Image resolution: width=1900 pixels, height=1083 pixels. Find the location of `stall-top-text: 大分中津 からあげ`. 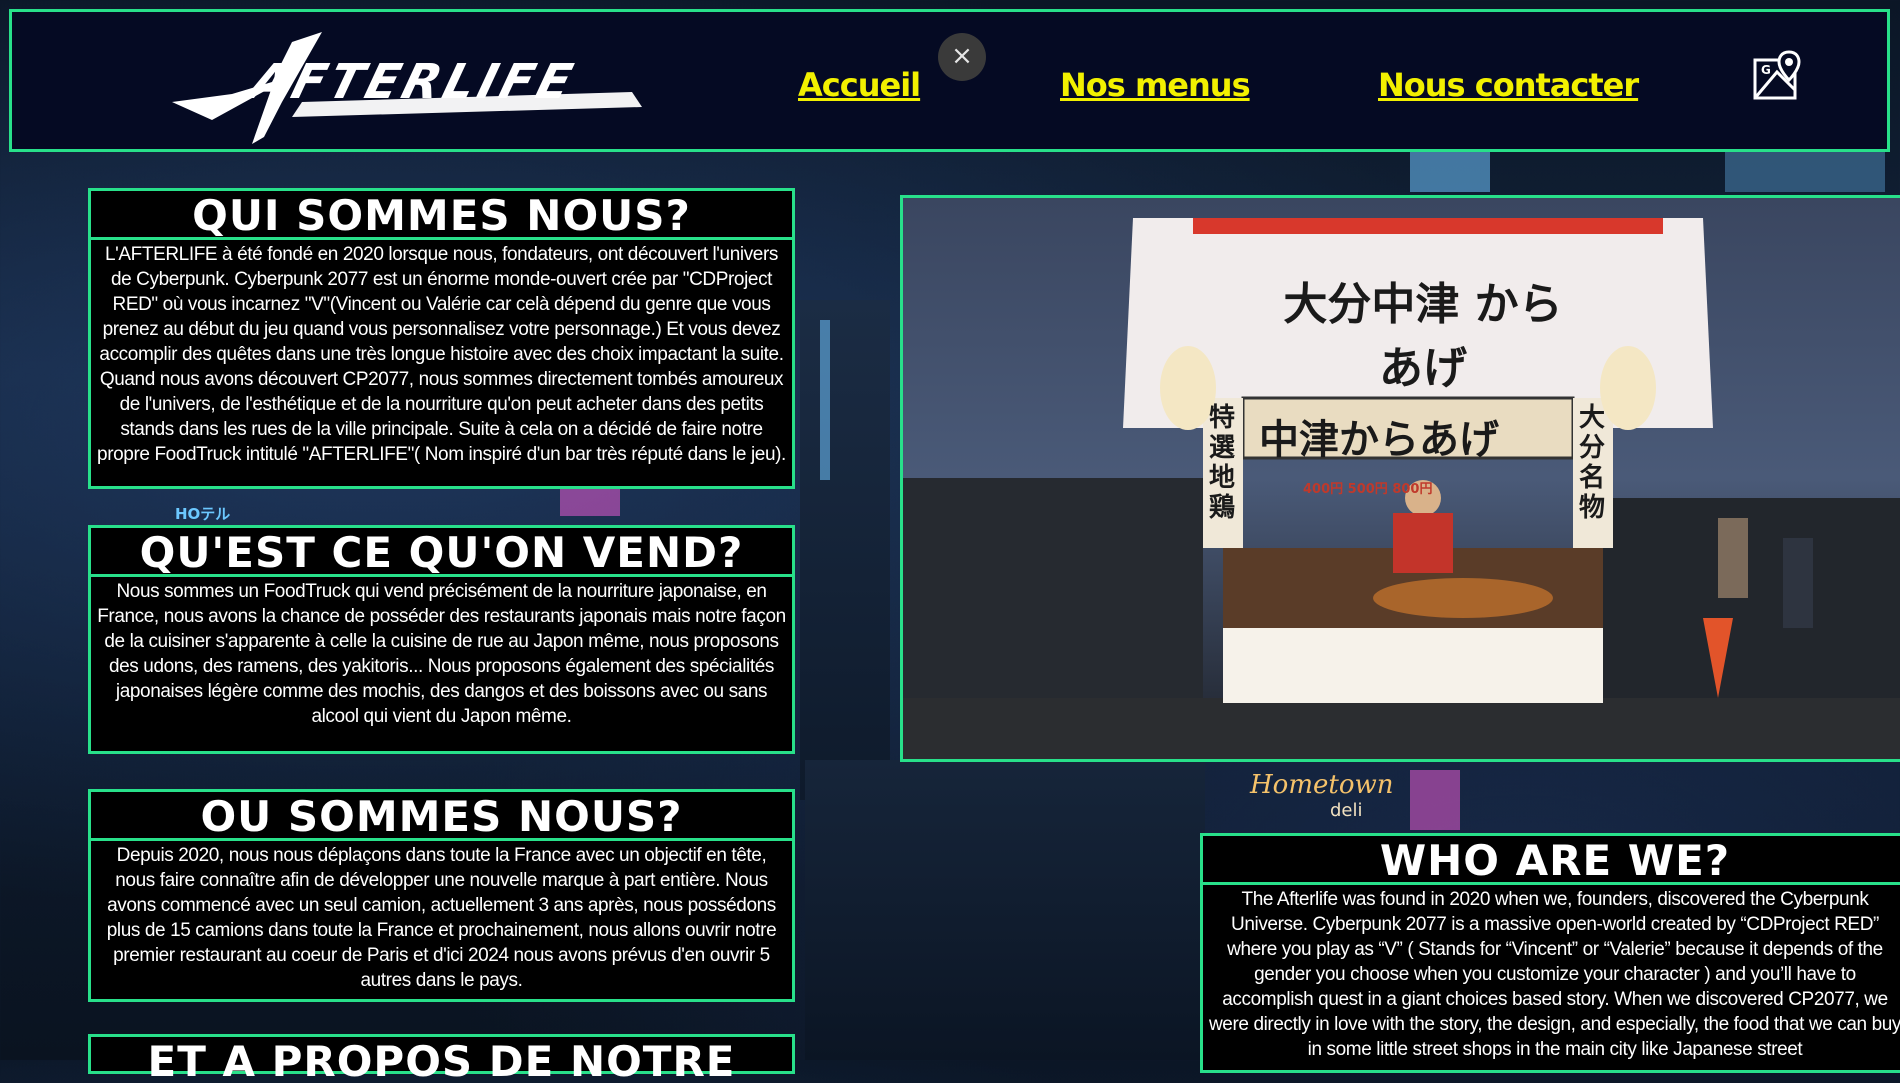

stall-top-text: 大分中津 からあげ is located at coordinates (1423, 336).